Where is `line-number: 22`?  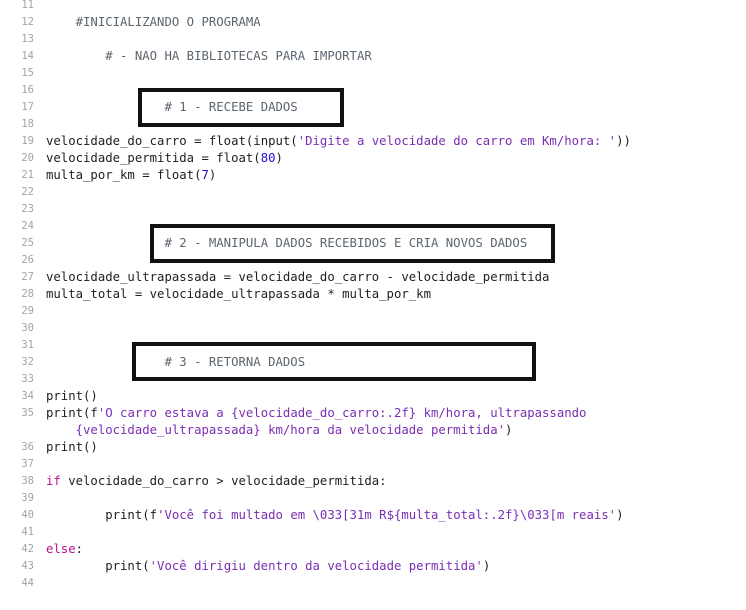
line-number: 22 is located at coordinates (27, 192).